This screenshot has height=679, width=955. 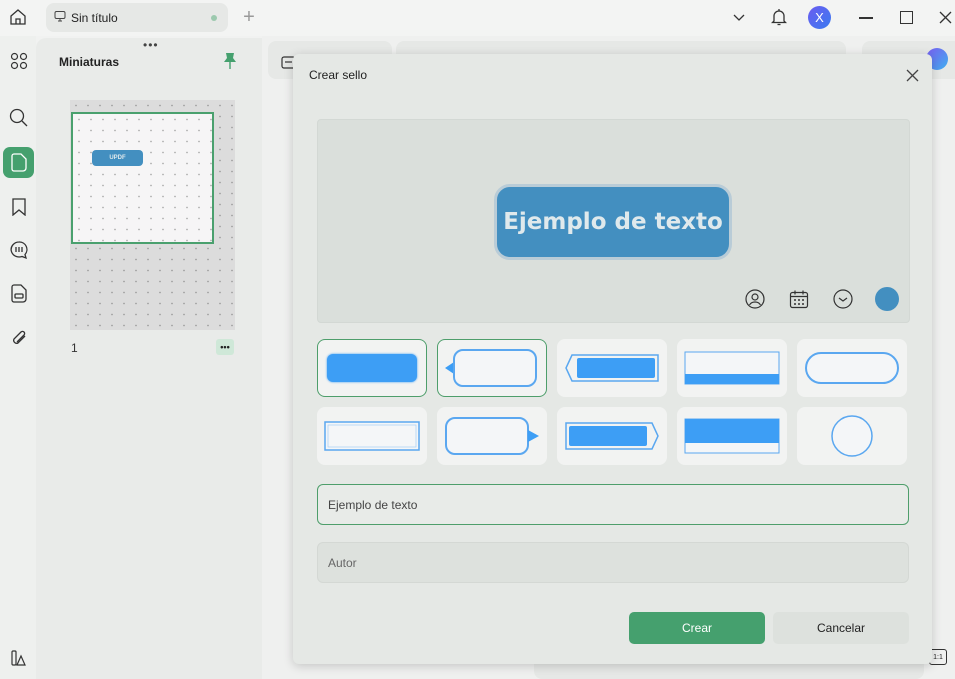 I want to click on cancel-button: Cancelar, so click(x=841, y=628).